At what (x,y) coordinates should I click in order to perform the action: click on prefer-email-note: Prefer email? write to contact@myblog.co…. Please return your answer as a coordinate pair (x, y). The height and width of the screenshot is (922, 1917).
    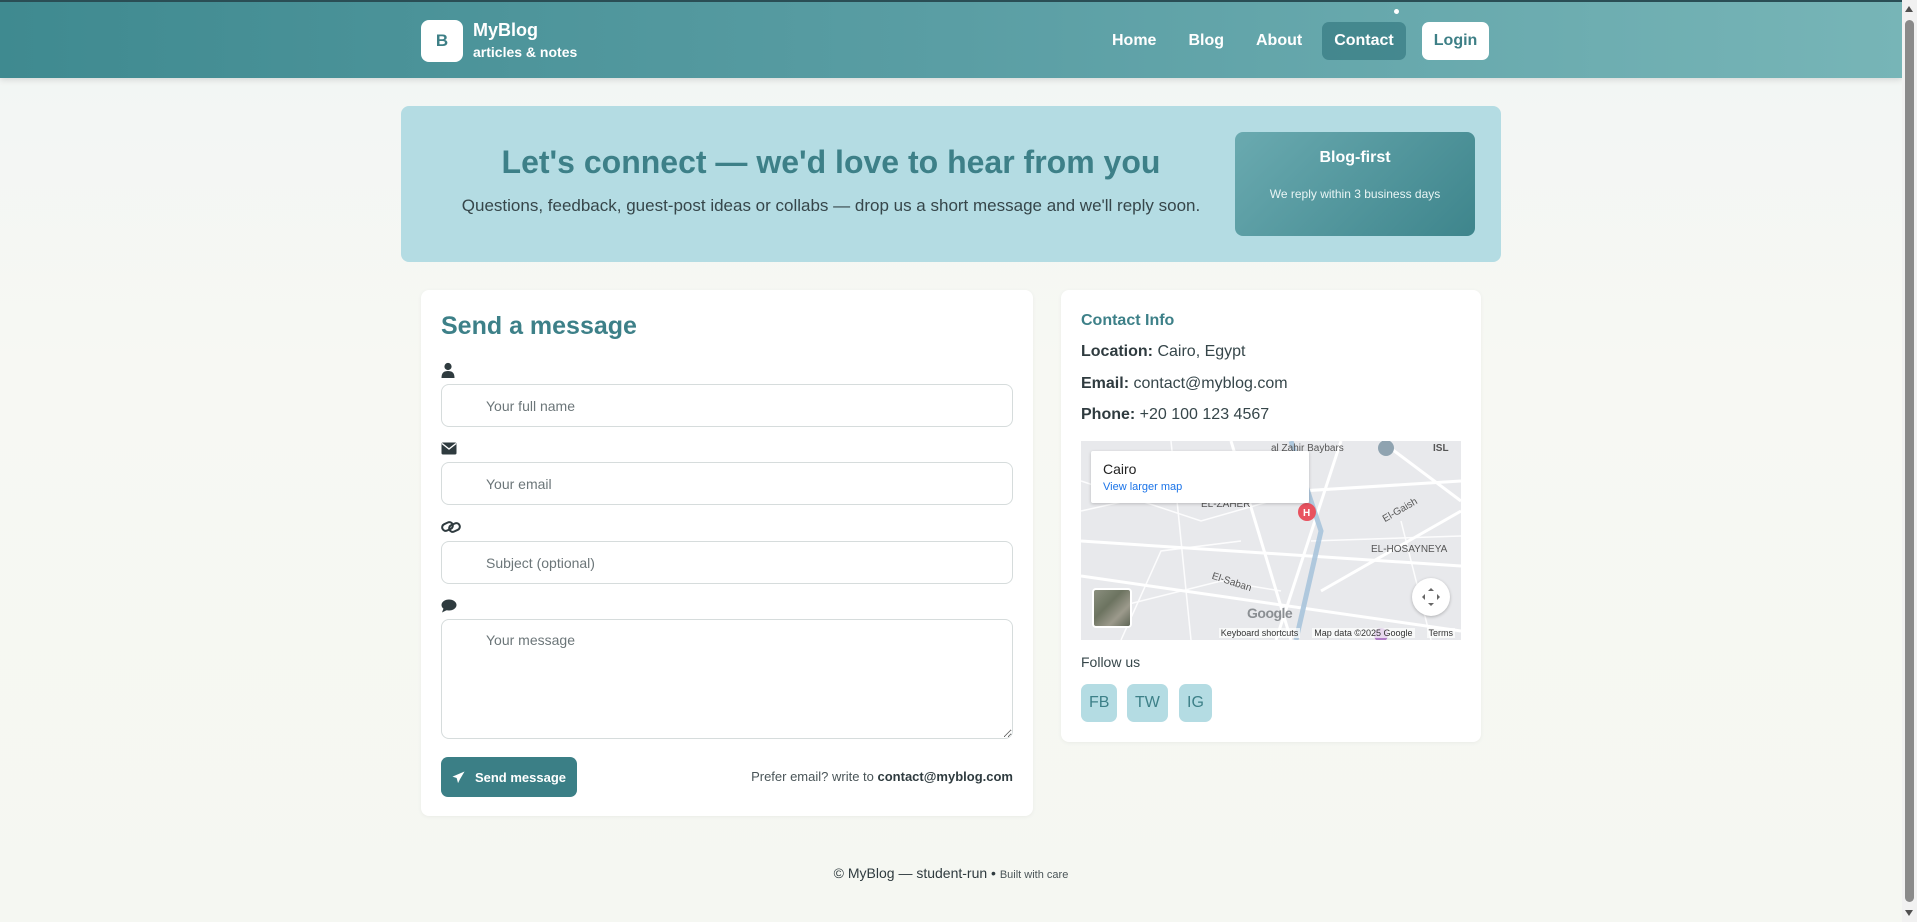
    Looking at the image, I should click on (882, 776).